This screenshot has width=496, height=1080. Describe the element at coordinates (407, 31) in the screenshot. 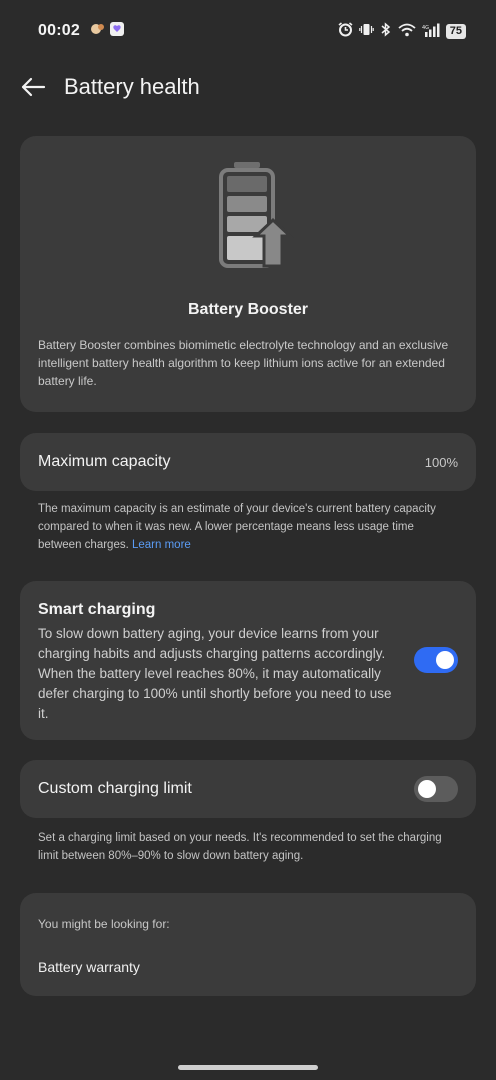

I see `wifi-icon` at that location.